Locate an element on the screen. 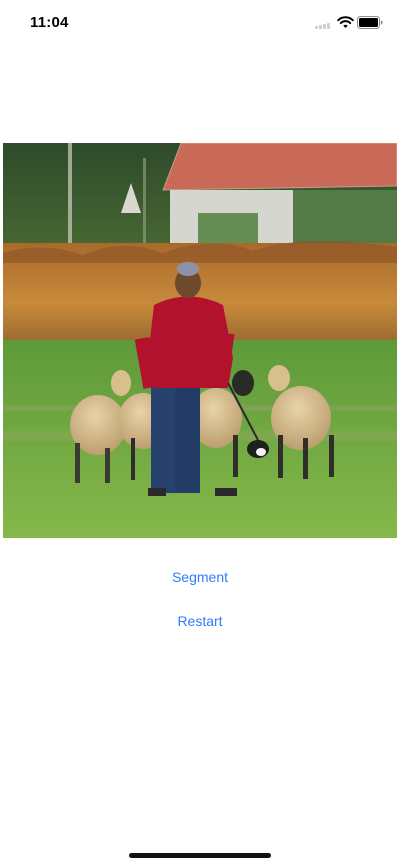  restart-button: Restart is located at coordinates (200, 621).